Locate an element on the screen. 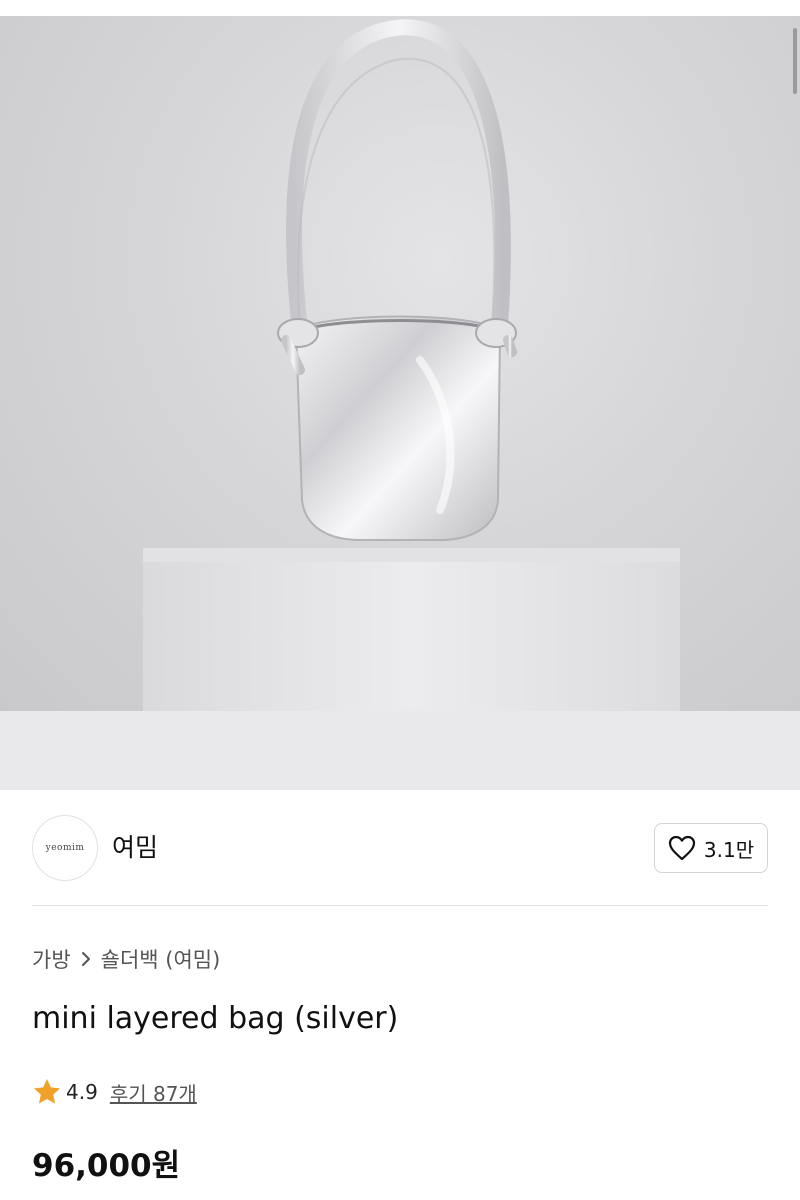 This screenshot has width=800, height=1200. brand-logo-text: yeomim is located at coordinates (65, 848).